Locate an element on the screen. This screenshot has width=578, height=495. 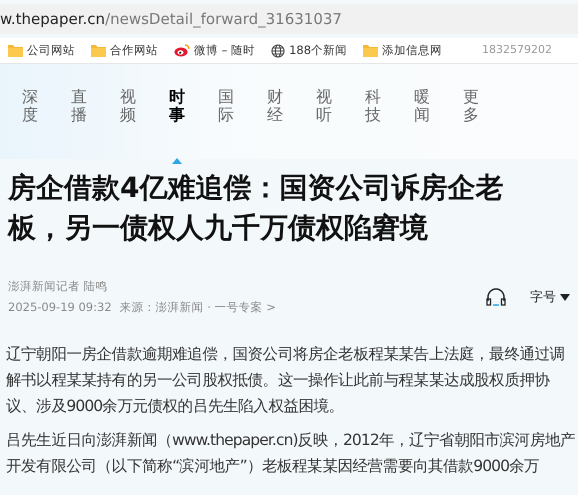
paragraph: 吕先生近日向澎湃新闻（www.thepaper.cn)反映，2012年，辽宁省朝阳市滨河房地产开发有限公司（以下简称“滨河地产”）老板程某某因经营需要向其借款9000余万 is located at coordinates (290, 453).